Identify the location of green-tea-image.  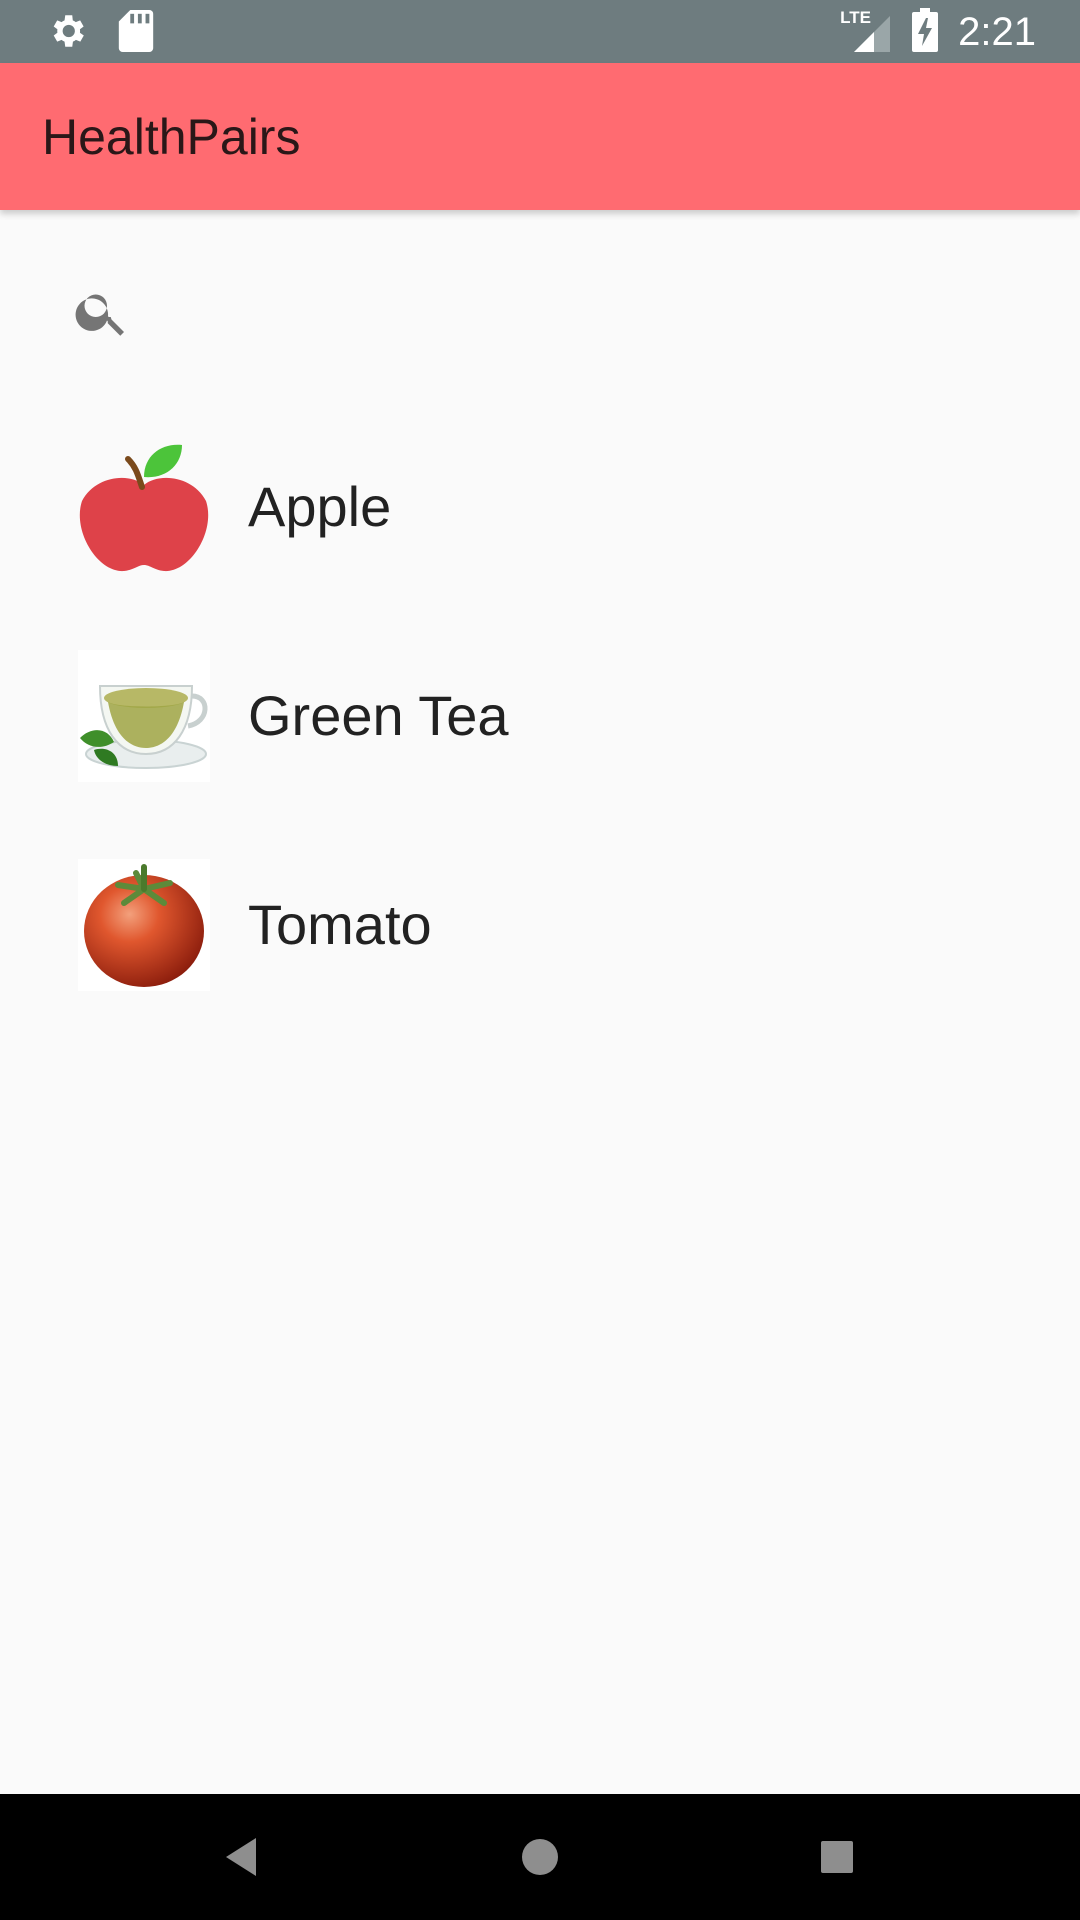
(144, 715).